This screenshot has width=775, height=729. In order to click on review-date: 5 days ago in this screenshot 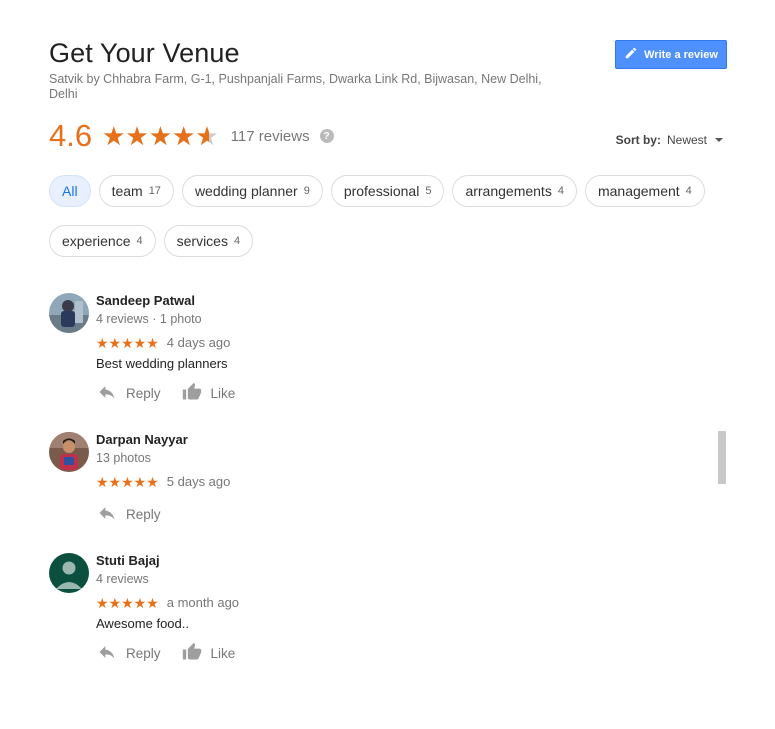, I will do `click(198, 481)`.